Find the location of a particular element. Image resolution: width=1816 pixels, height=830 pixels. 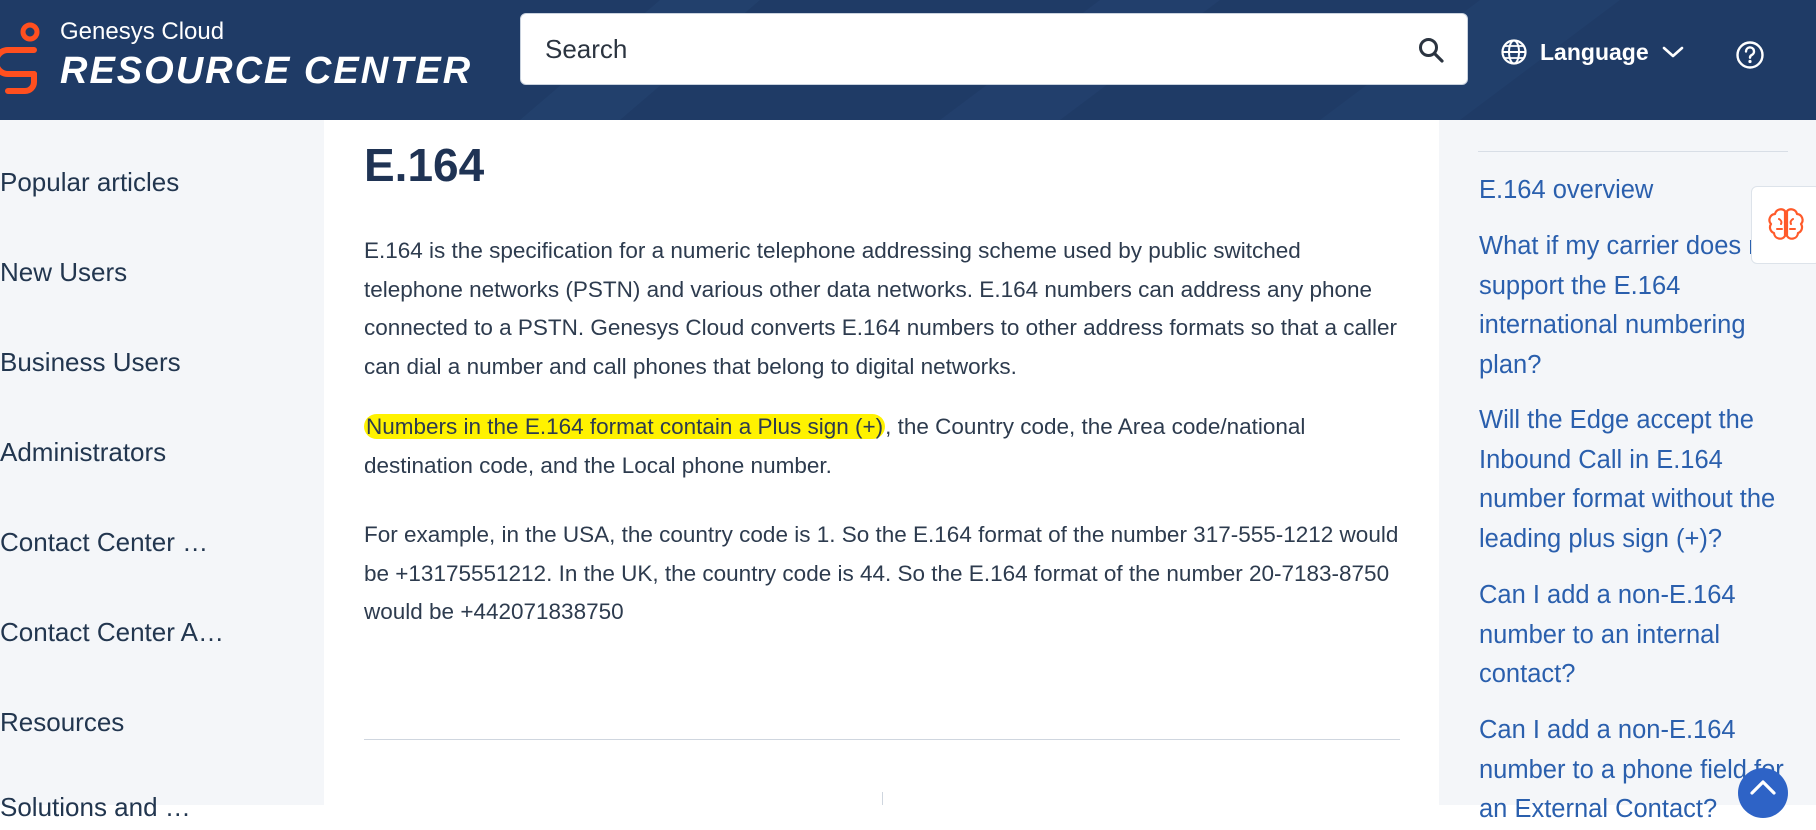

sidebar-item-new-users: New Users is located at coordinates (63, 272).